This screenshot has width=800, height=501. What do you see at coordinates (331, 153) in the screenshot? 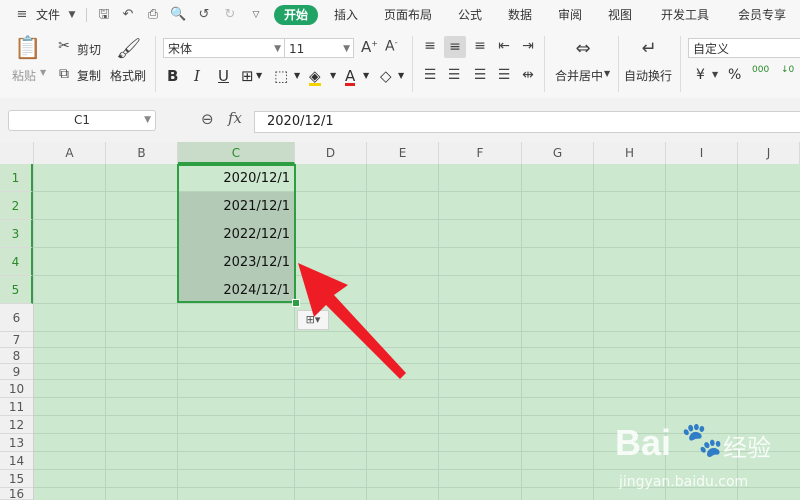
I see `column-header-d: D` at bounding box center [331, 153].